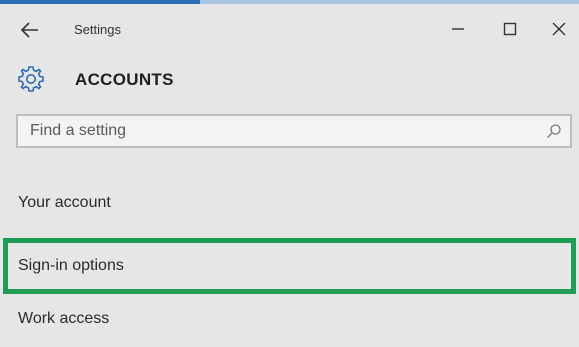  What do you see at coordinates (554, 131) in the screenshot?
I see `search-icon` at bounding box center [554, 131].